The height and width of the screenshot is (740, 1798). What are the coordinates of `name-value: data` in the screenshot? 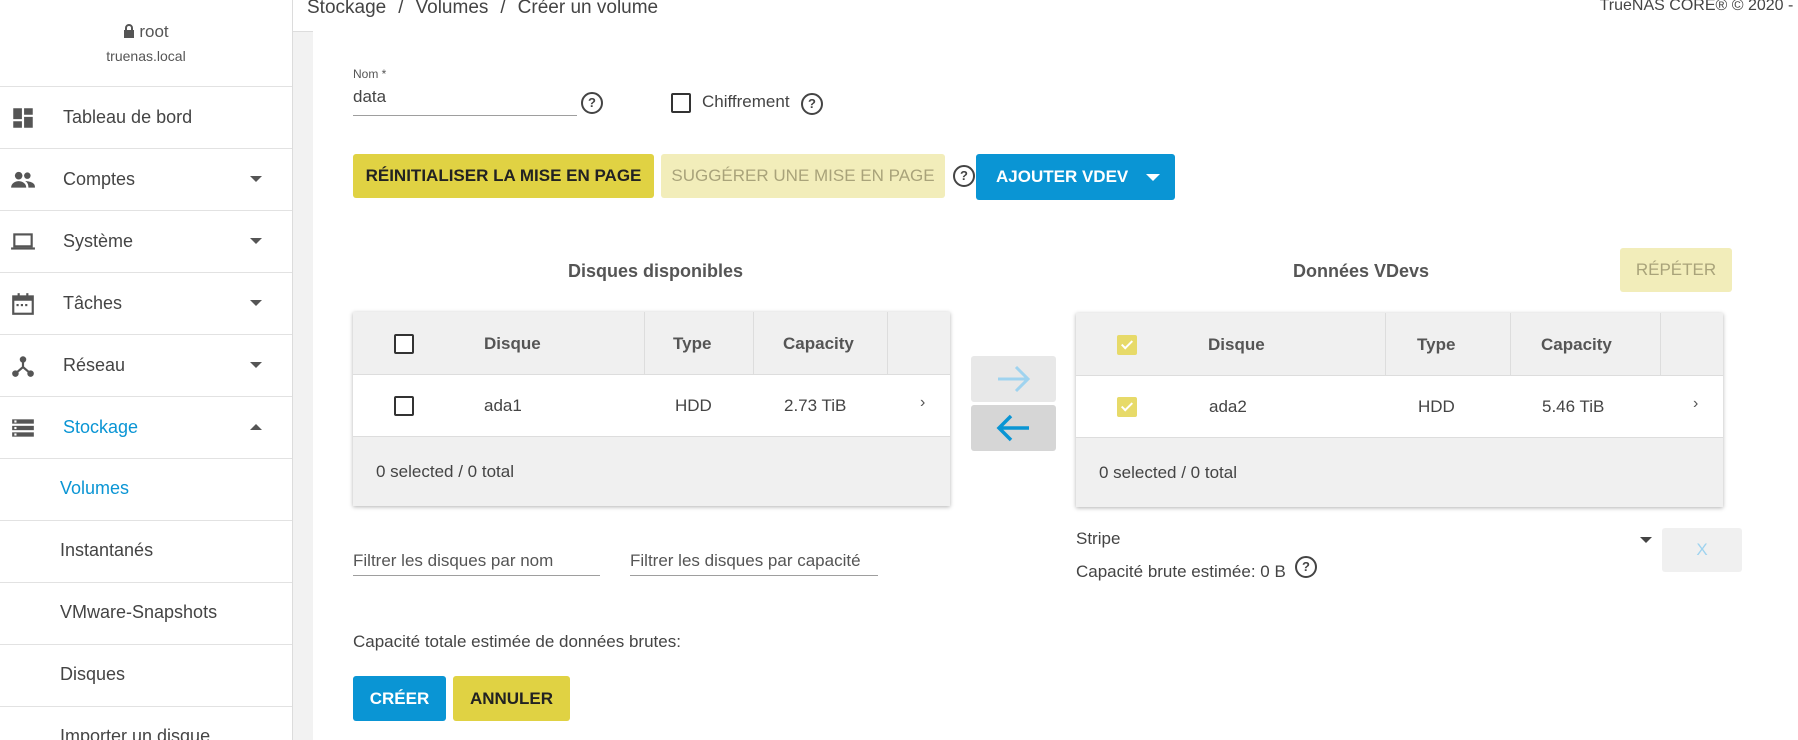 It's located at (370, 96).